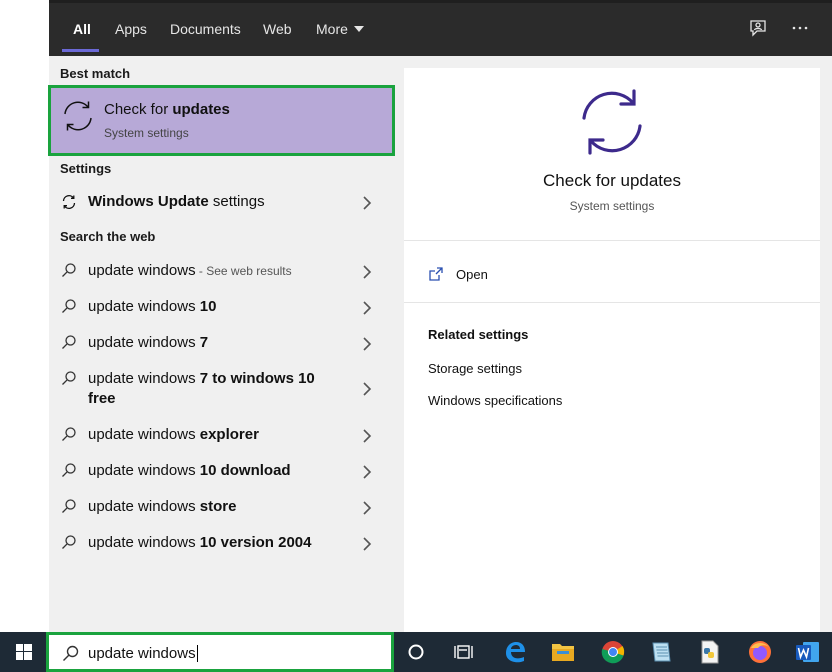  Describe the element at coordinates (277, 29) in the screenshot. I see `tab-web: Web` at that location.